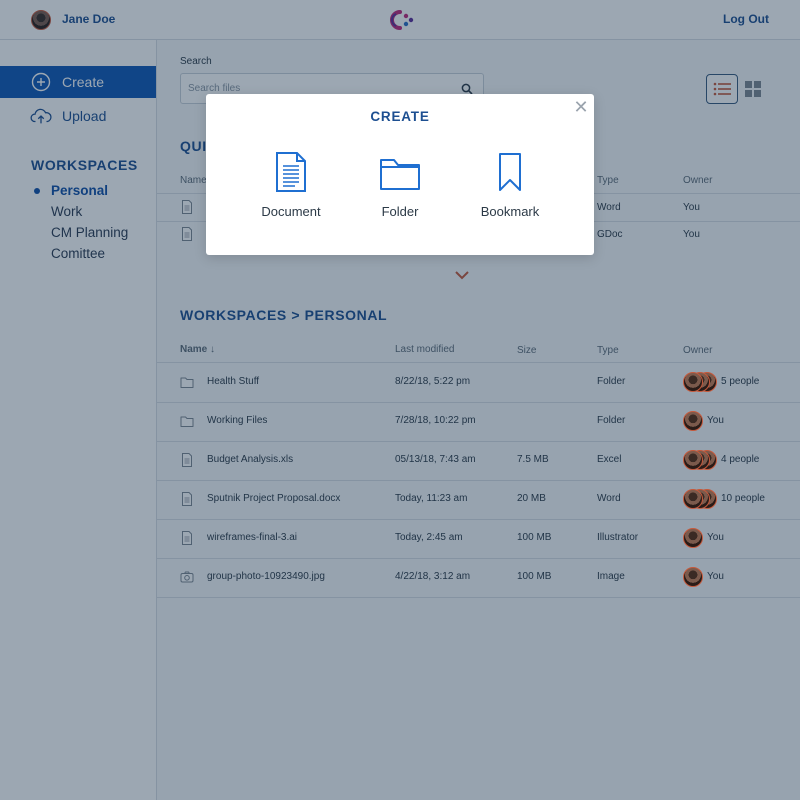 The image size is (800, 800). I want to click on create-modal: CREATE ✕ Document Folder Bookmark, so click(400, 174).